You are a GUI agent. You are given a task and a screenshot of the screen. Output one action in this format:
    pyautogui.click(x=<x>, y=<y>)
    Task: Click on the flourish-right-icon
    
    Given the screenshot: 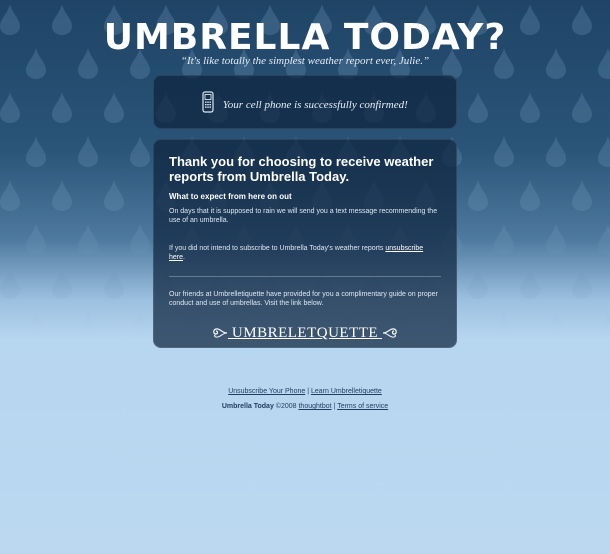 What is the action you would take?
    pyautogui.click(x=390, y=333)
    